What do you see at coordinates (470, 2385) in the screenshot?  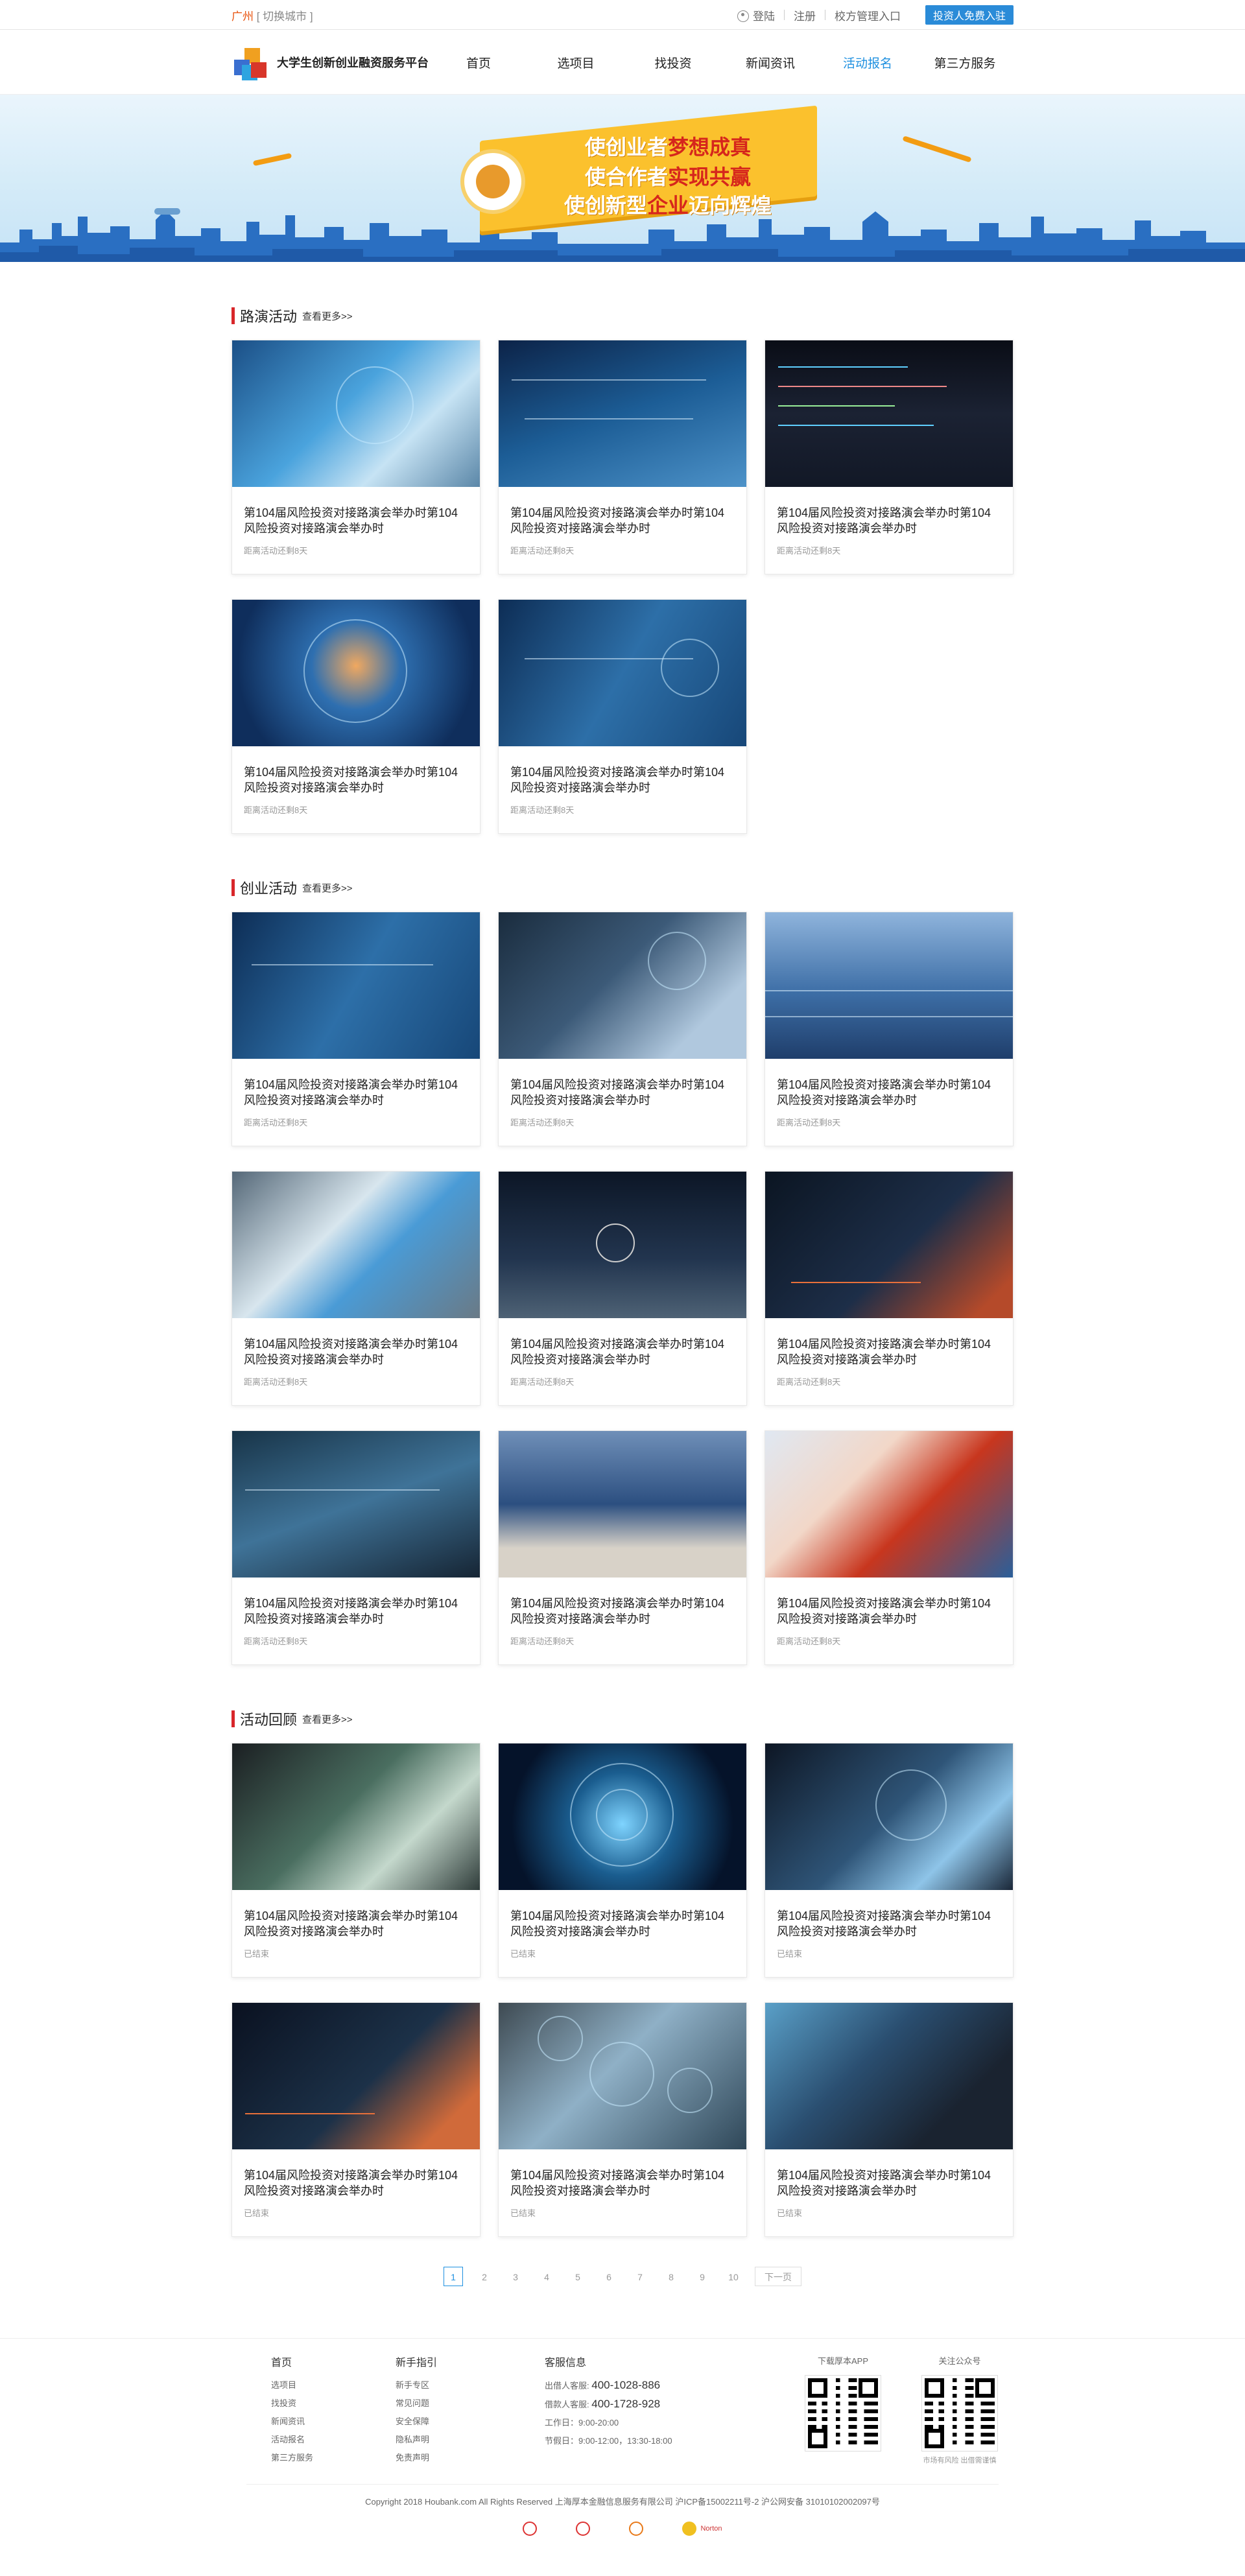 I see `footer-link: 新手专区` at bounding box center [470, 2385].